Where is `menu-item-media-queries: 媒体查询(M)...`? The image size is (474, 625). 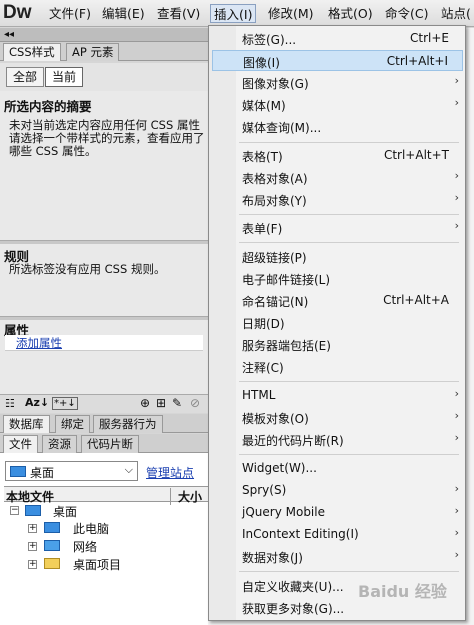
menu-item-media-queries: 媒体查询(M)... is located at coordinates (337, 126).